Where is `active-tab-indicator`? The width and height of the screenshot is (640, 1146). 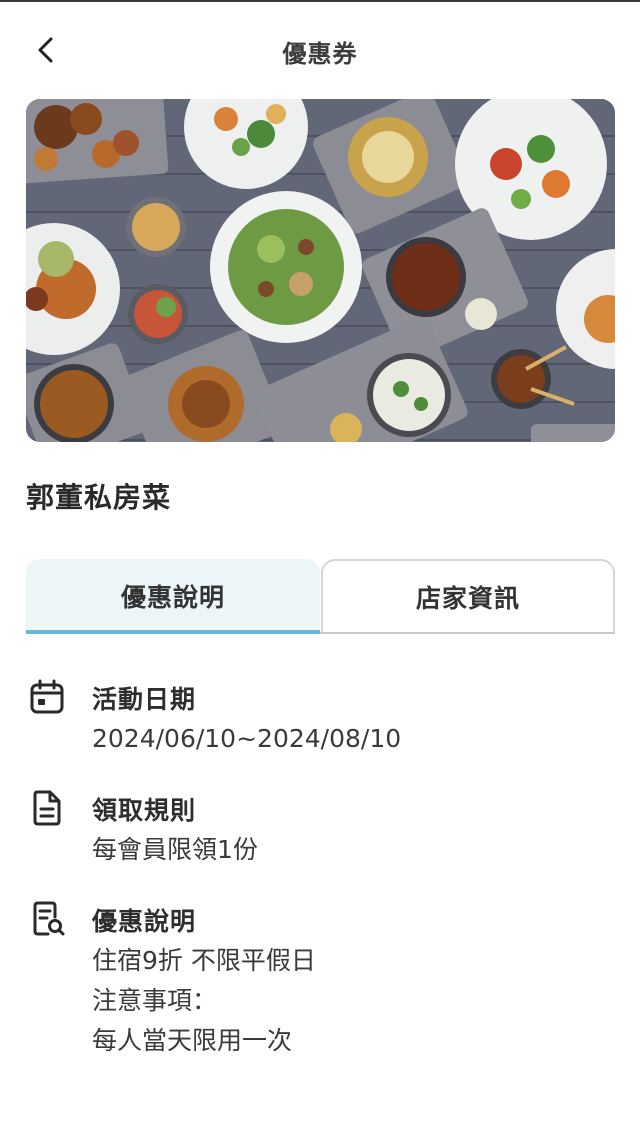
active-tab-indicator is located at coordinates (173, 632).